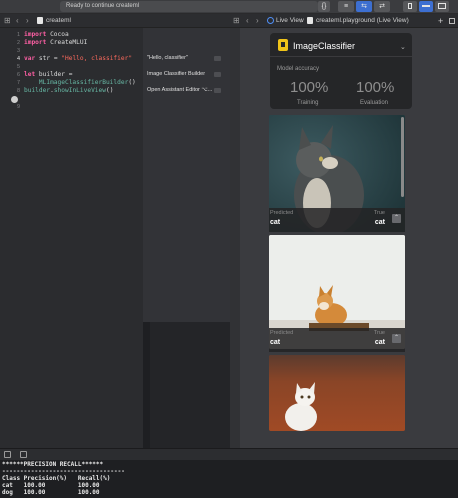 The width and height of the screenshot is (458, 498). What do you see at coordinates (403, 47) in the screenshot?
I see `chevron-down-icon: ⌄` at bounding box center [403, 47].